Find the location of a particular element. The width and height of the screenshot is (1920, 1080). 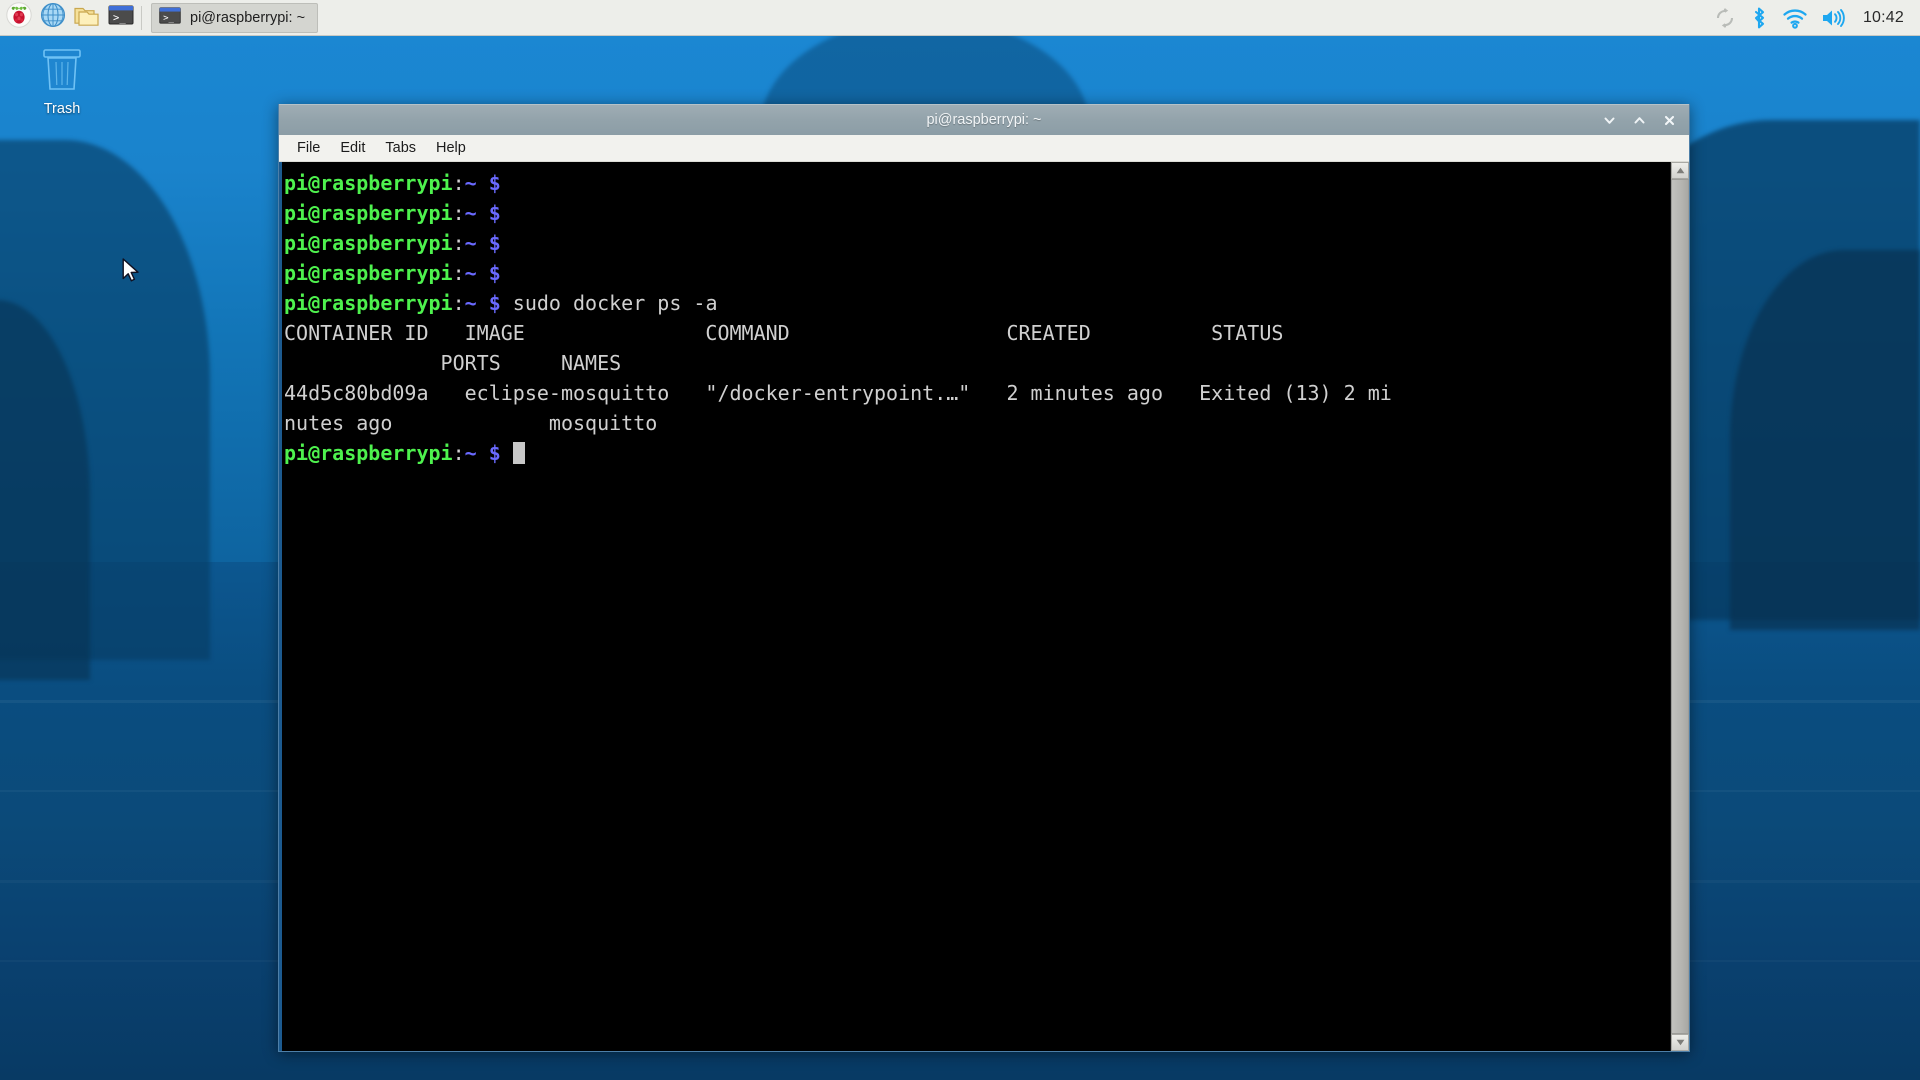

triangle-down-icon is located at coordinates (1680, 1042).